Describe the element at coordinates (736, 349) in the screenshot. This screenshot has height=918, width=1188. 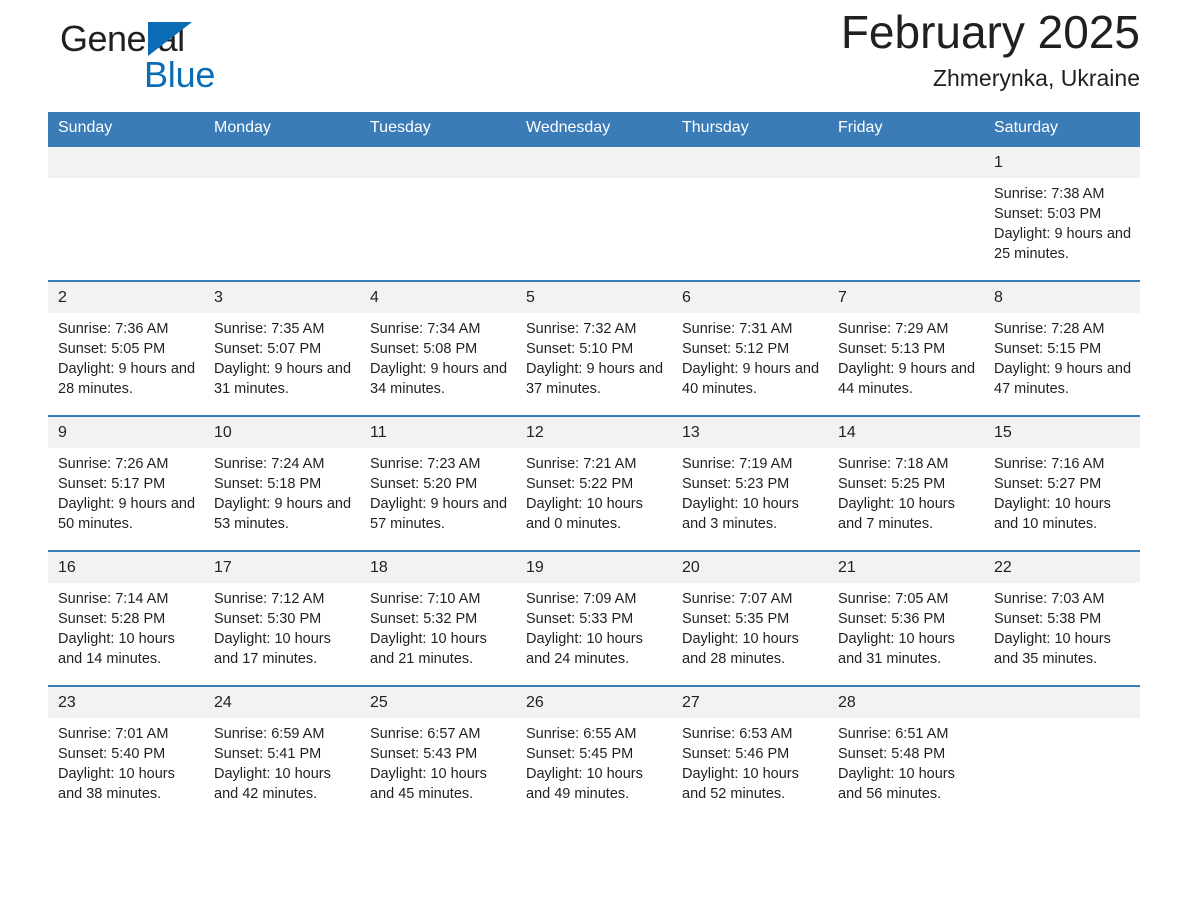
I see `sunset-text: Sunset: 5:12 PM` at that location.